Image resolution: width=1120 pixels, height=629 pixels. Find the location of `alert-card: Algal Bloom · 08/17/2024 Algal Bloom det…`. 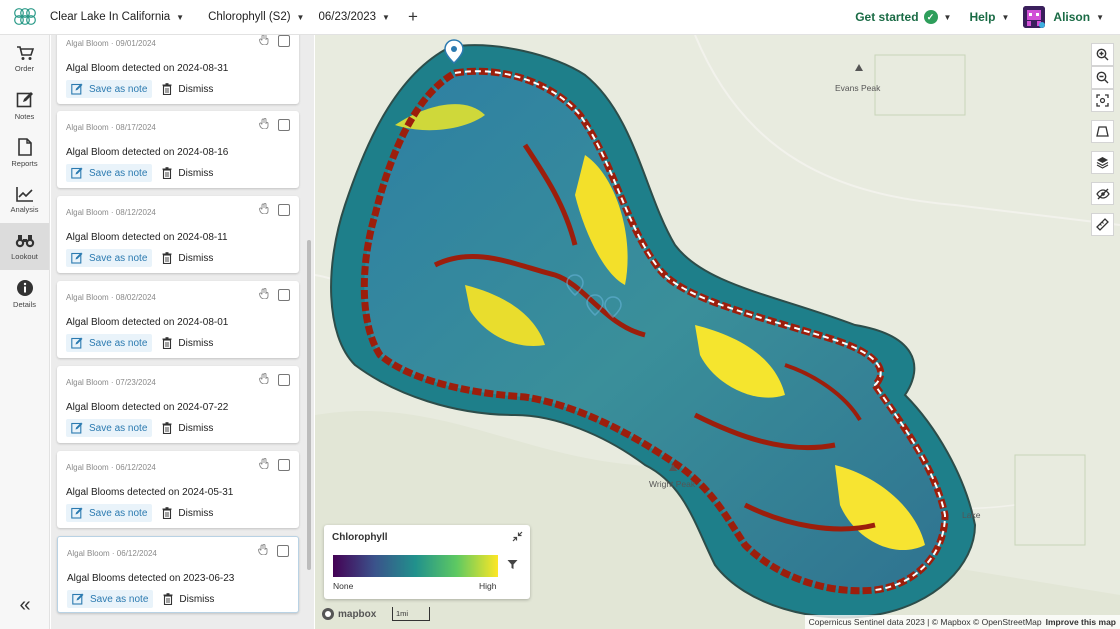

alert-card: Algal Bloom · 08/17/2024 Algal Bloom det… is located at coordinates (178, 149).